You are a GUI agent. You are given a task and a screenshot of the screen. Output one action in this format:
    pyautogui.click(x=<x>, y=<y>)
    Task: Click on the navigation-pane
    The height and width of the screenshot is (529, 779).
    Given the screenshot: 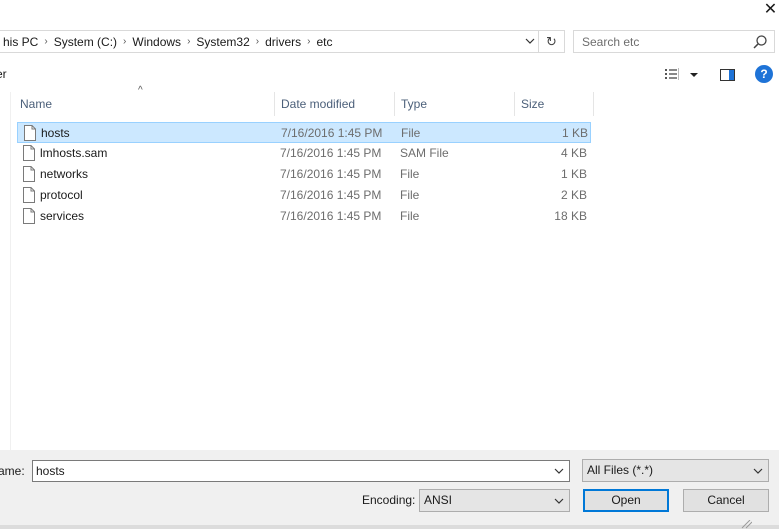 What is the action you would take?
    pyautogui.click(x=5, y=271)
    